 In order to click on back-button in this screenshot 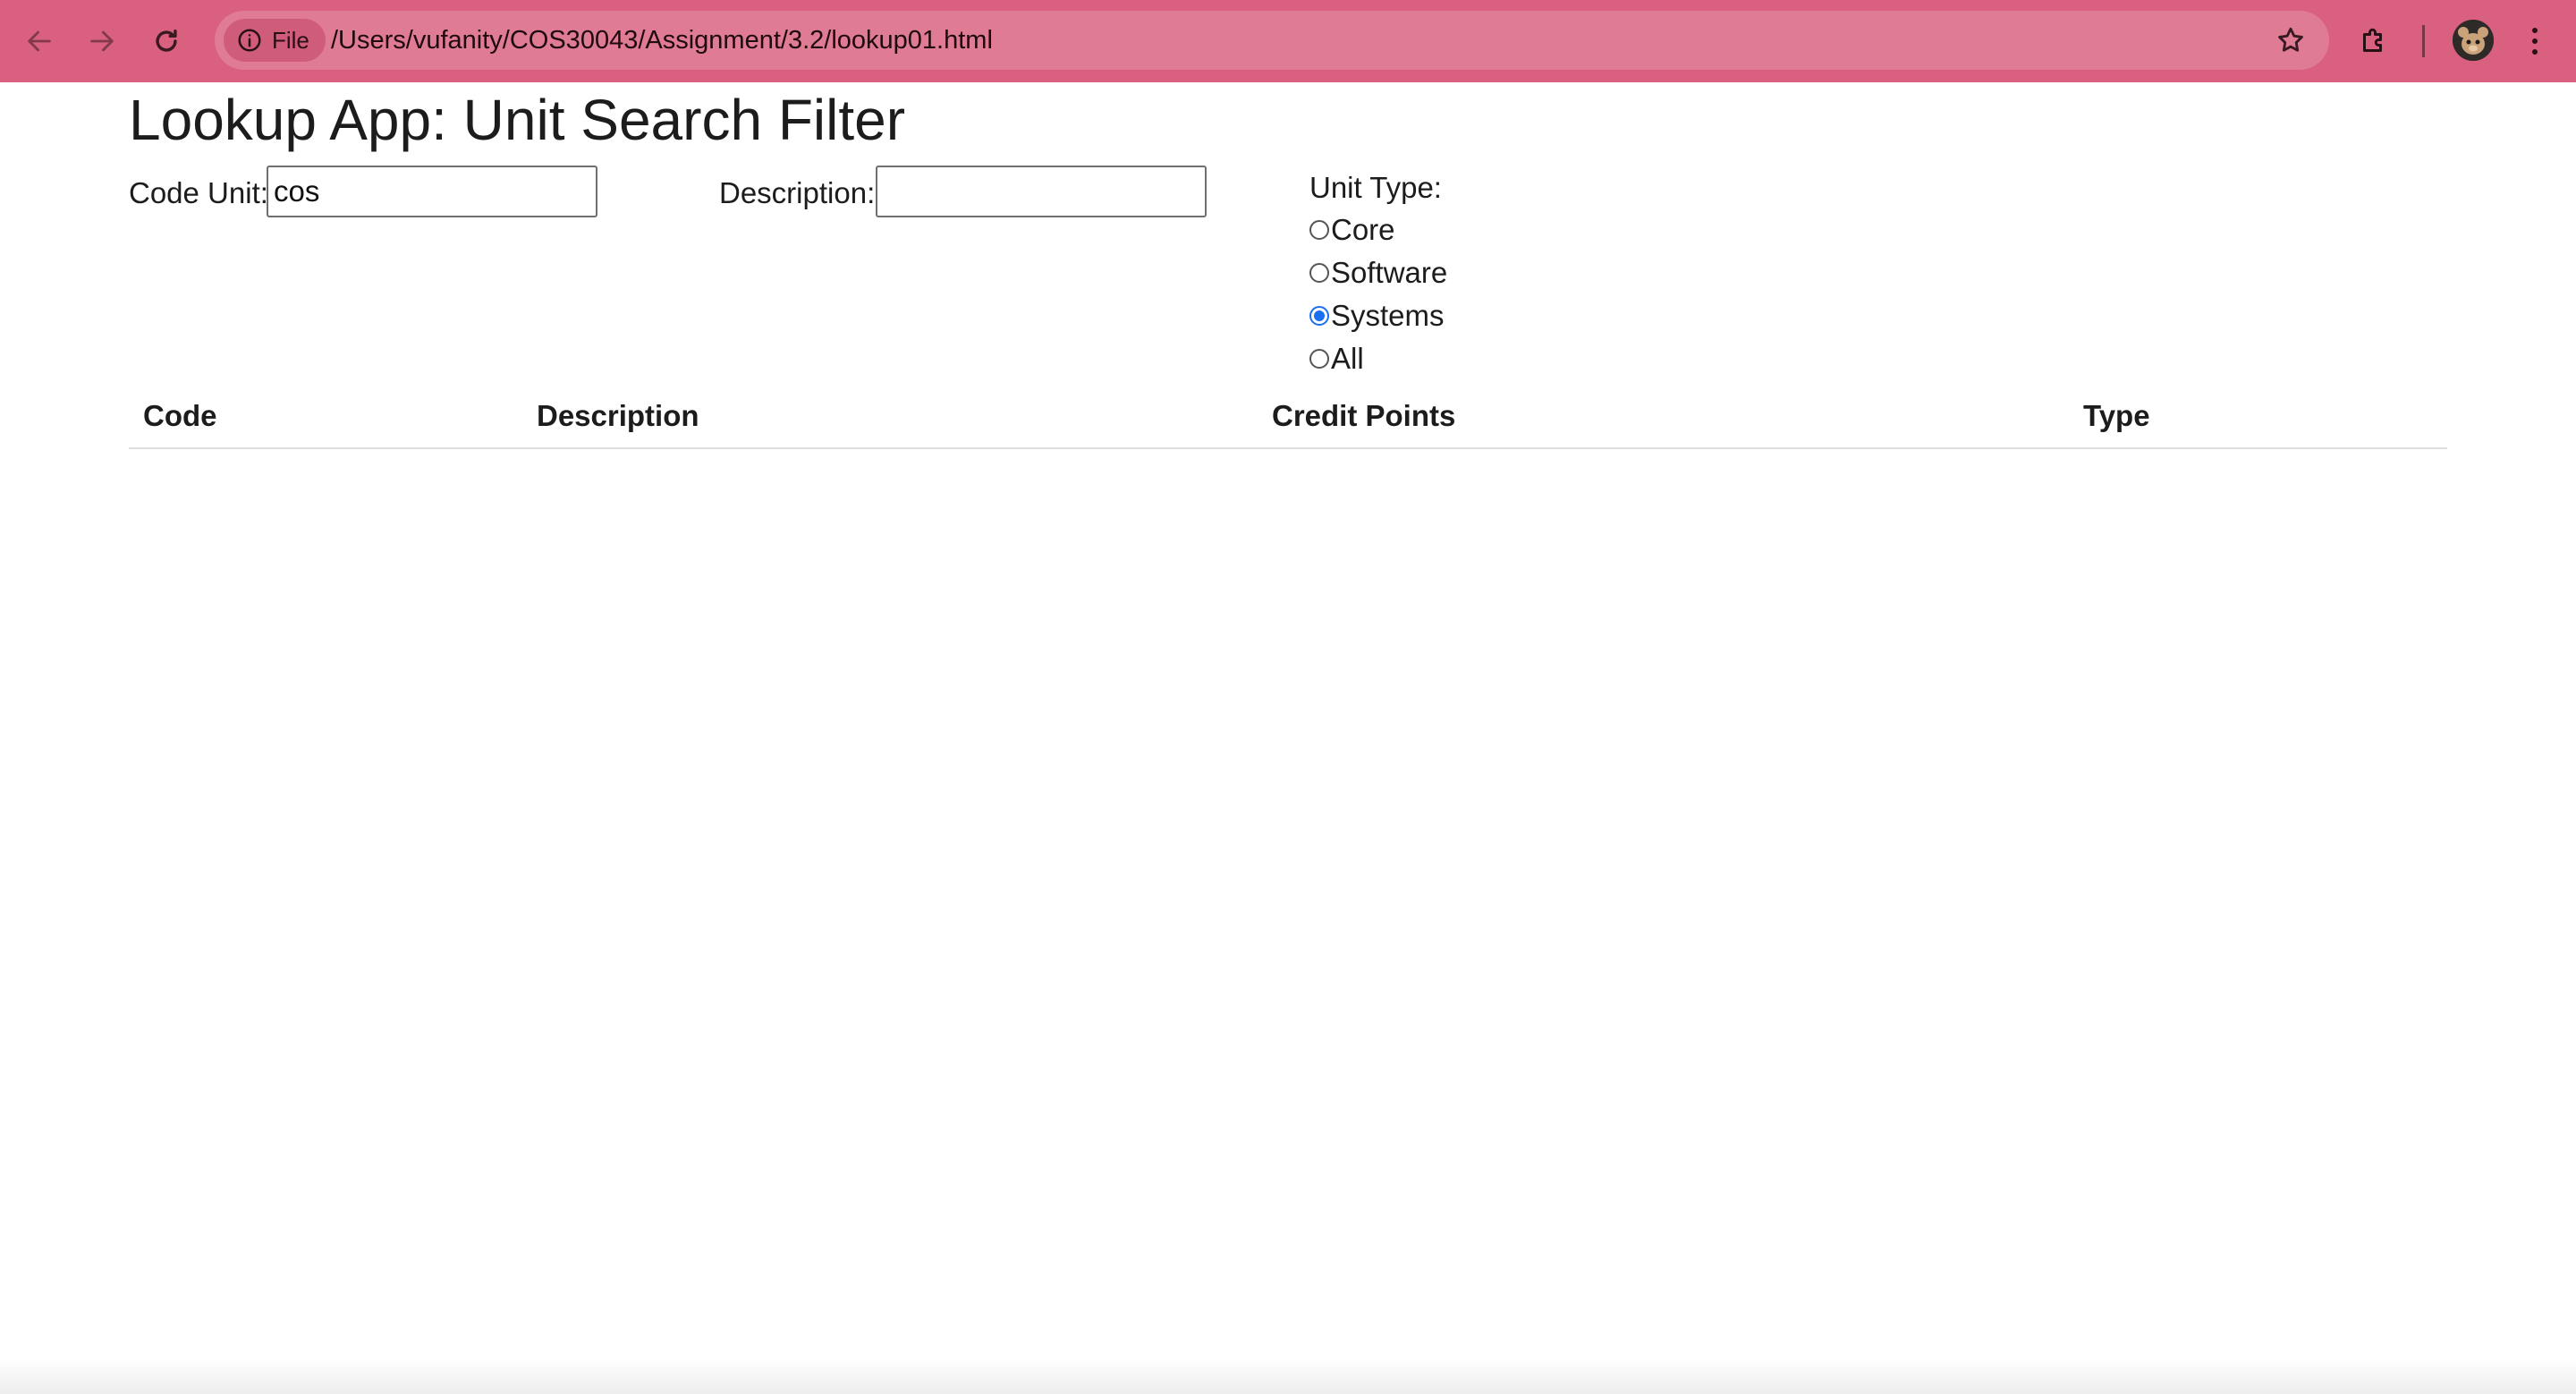, I will do `click(39, 41)`.